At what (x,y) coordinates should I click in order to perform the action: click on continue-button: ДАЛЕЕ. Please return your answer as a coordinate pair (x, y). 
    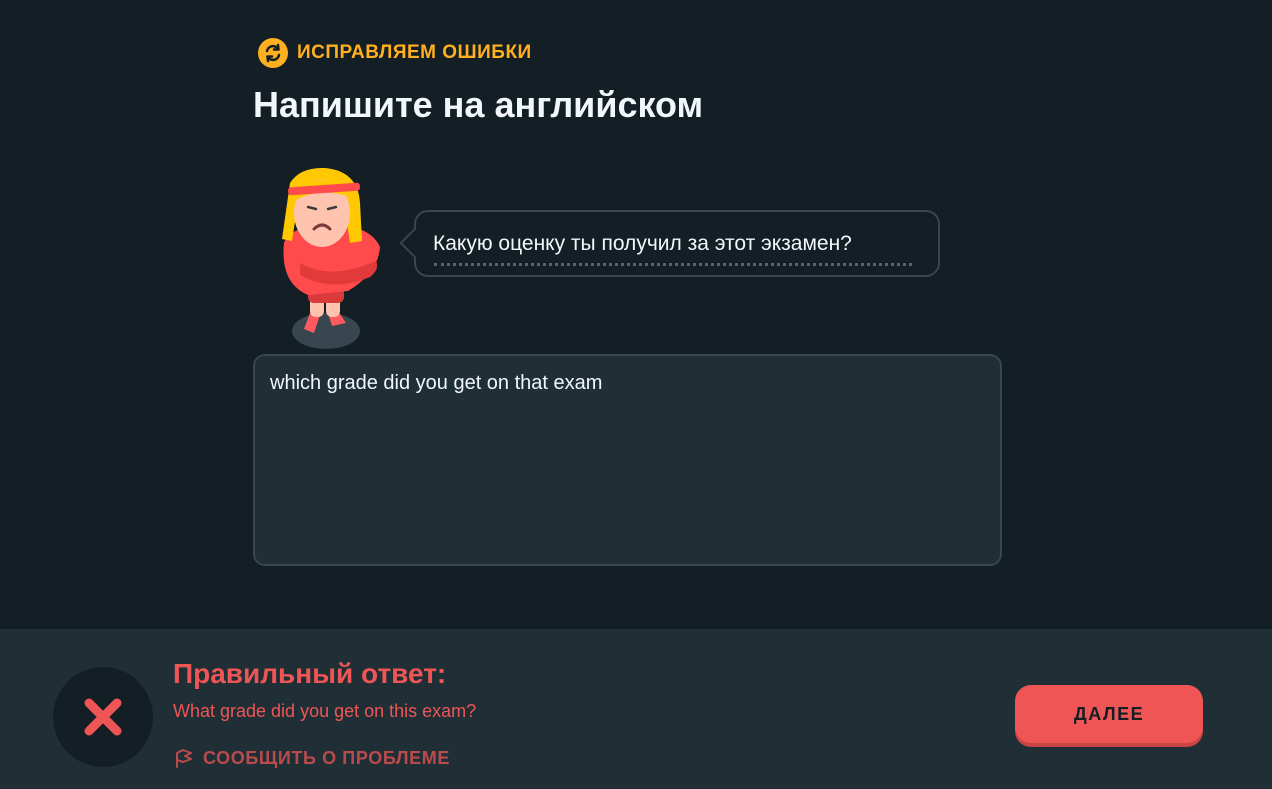
    Looking at the image, I should click on (1109, 714).